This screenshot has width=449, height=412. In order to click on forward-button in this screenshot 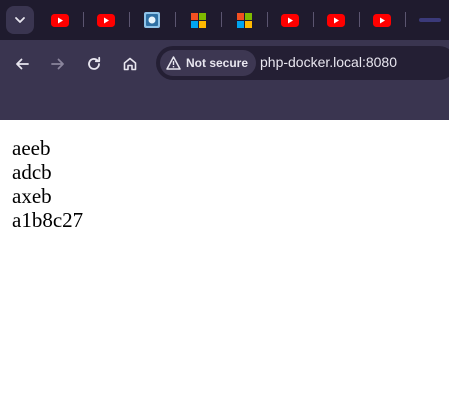, I will do `click(58, 64)`.